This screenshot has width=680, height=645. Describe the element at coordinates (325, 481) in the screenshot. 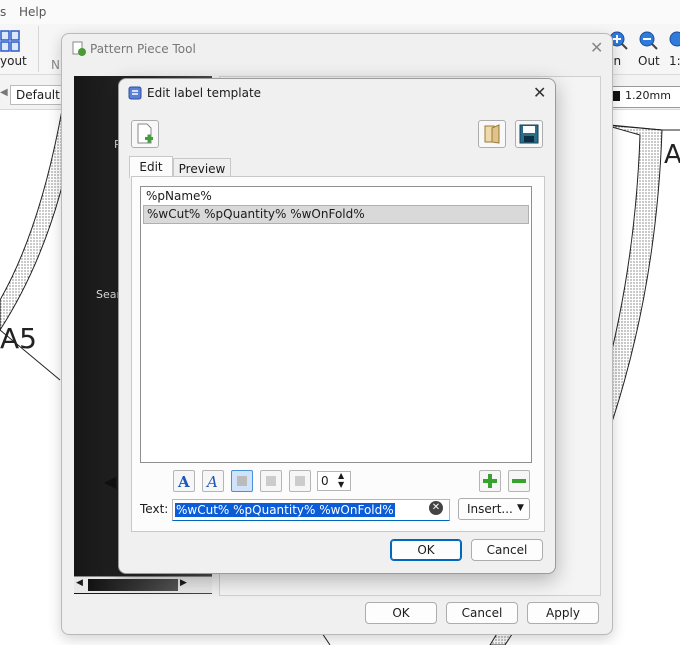

I see `font-size-value: 0` at that location.